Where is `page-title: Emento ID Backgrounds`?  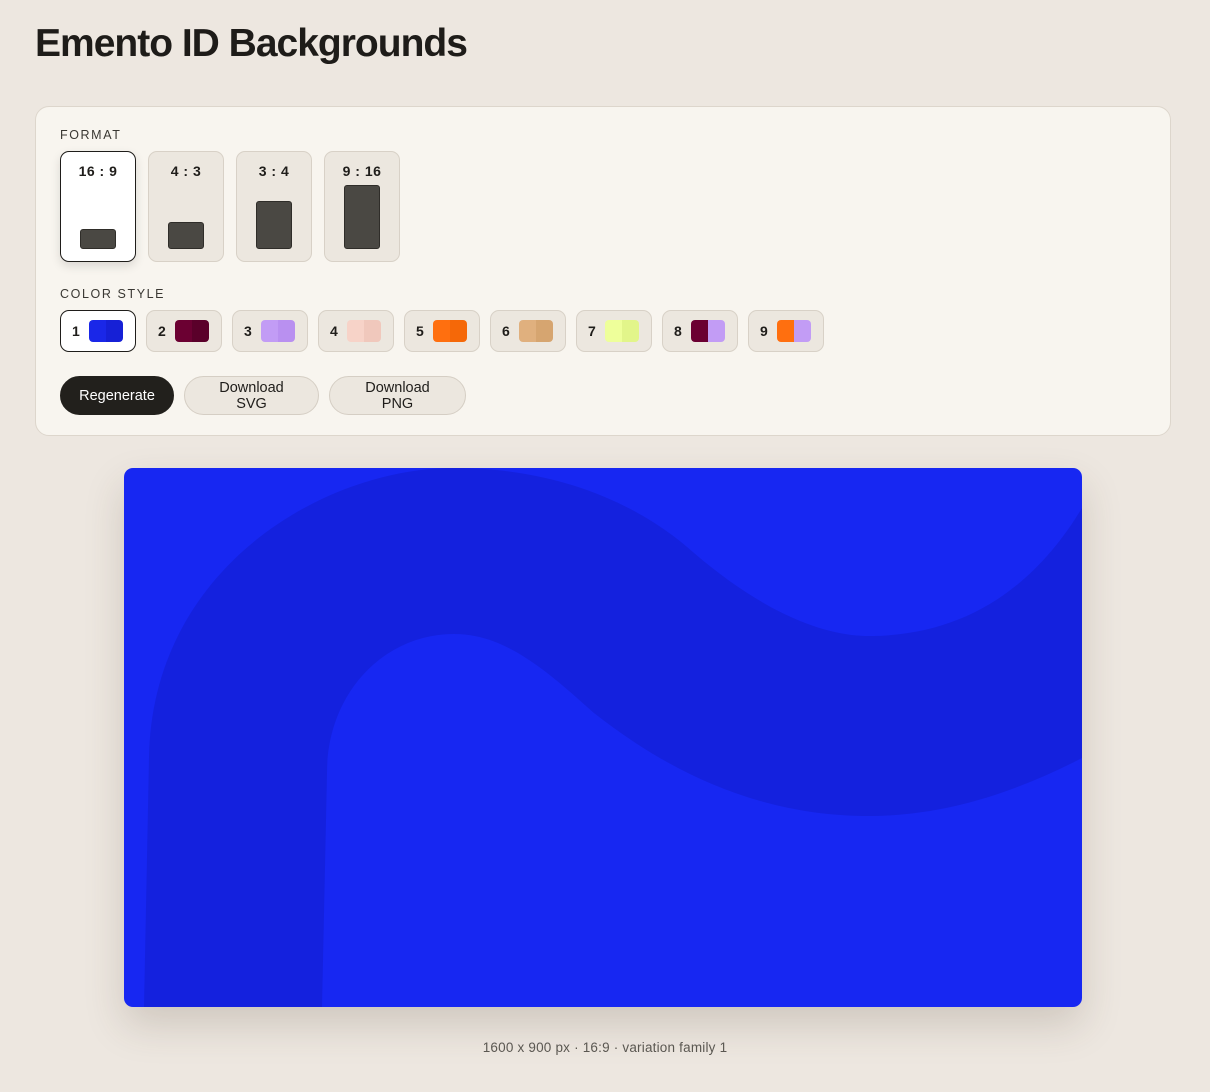 page-title: Emento ID Backgrounds is located at coordinates (251, 43).